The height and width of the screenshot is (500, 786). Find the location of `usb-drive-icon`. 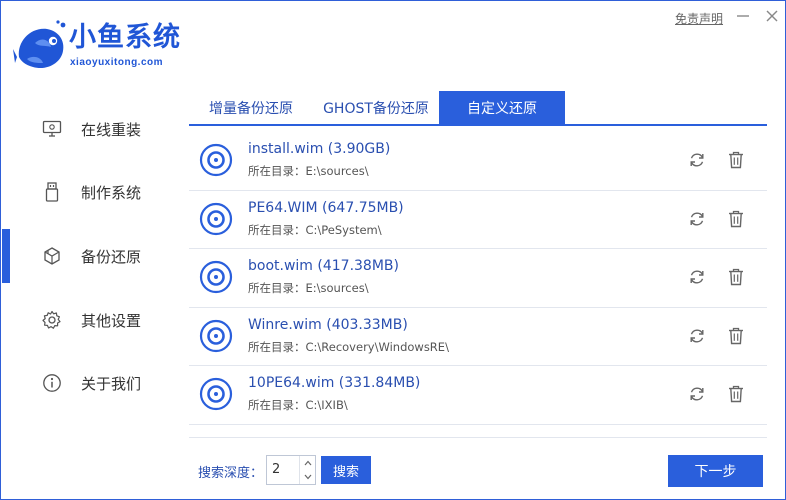

usb-drive-icon is located at coordinates (52, 192).